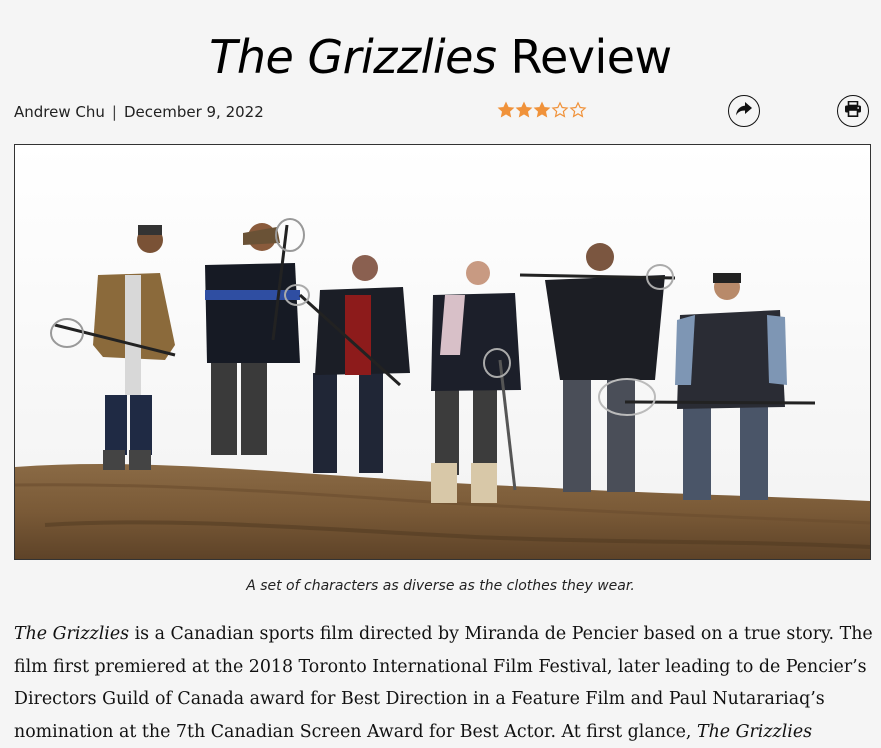 The width and height of the screenshot is (881, 748). I want to click on print-button, so click(853, 111).